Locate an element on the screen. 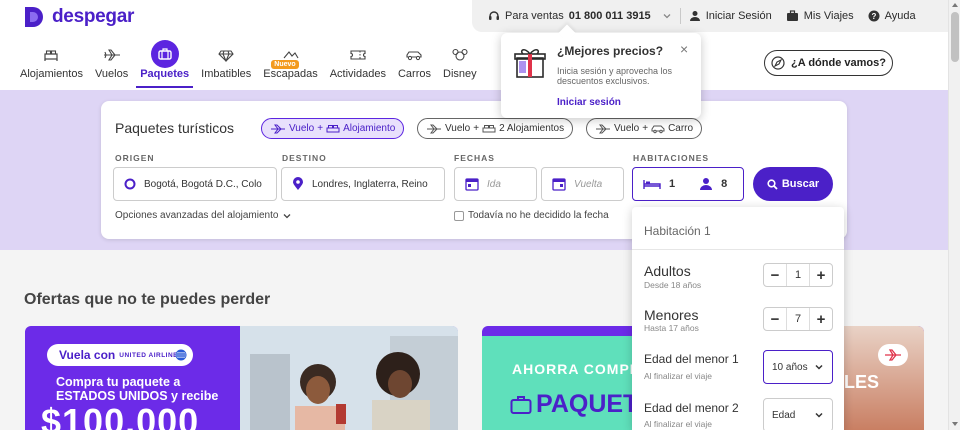 This screenshot has height=430, width=960. date-from-field: Ida is located at coordinates (495, 184).